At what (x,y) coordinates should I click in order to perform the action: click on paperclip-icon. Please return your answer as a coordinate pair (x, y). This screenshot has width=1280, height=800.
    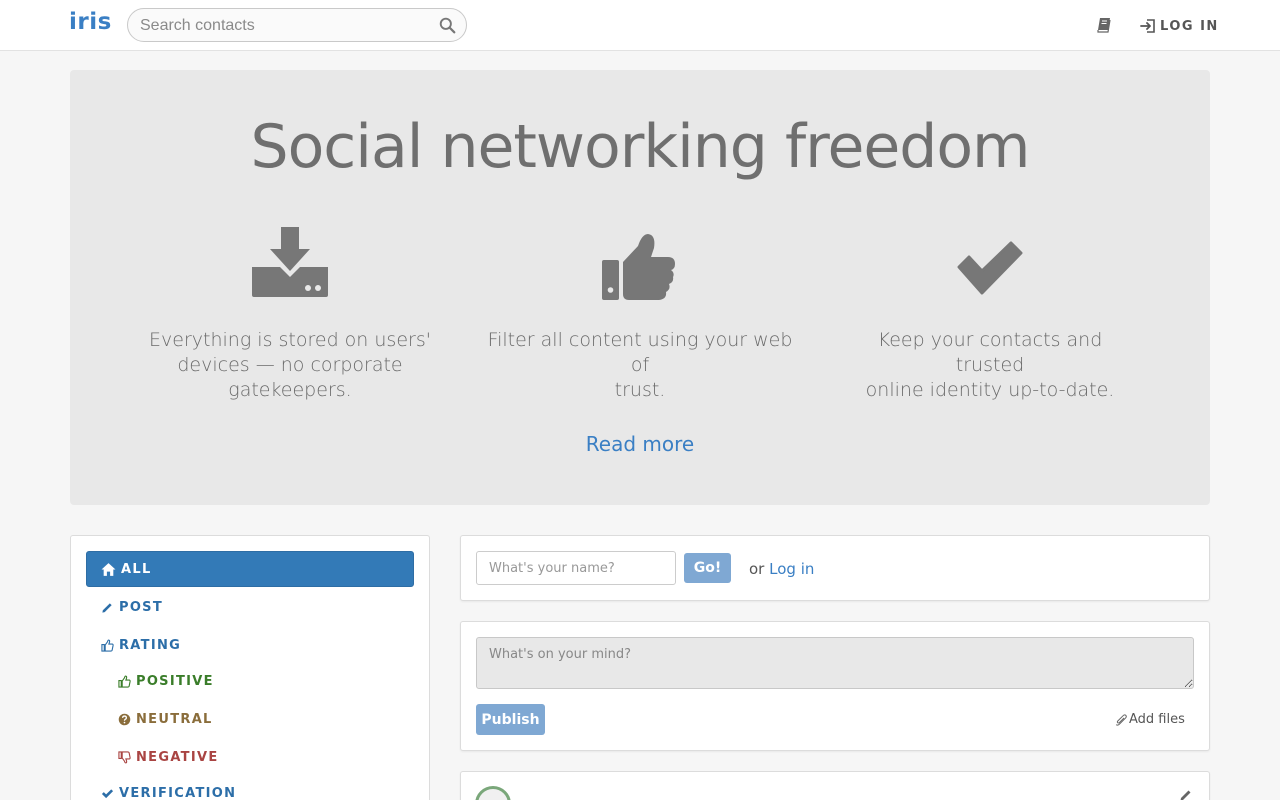
    Looking at the image, I should click on (1121, 719).